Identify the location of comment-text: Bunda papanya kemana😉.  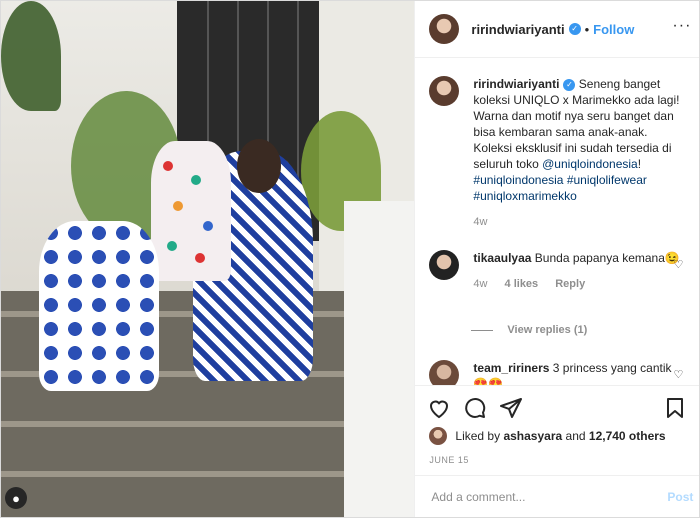
(607, 258).